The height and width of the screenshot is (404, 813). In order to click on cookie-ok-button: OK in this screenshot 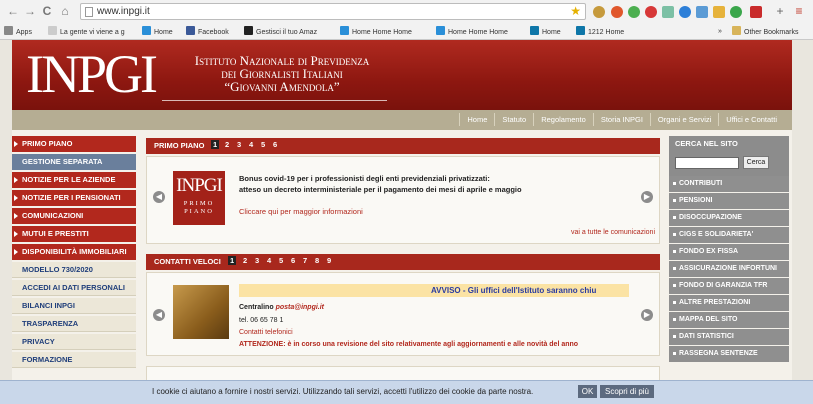, I will do `click(587, 391)`.